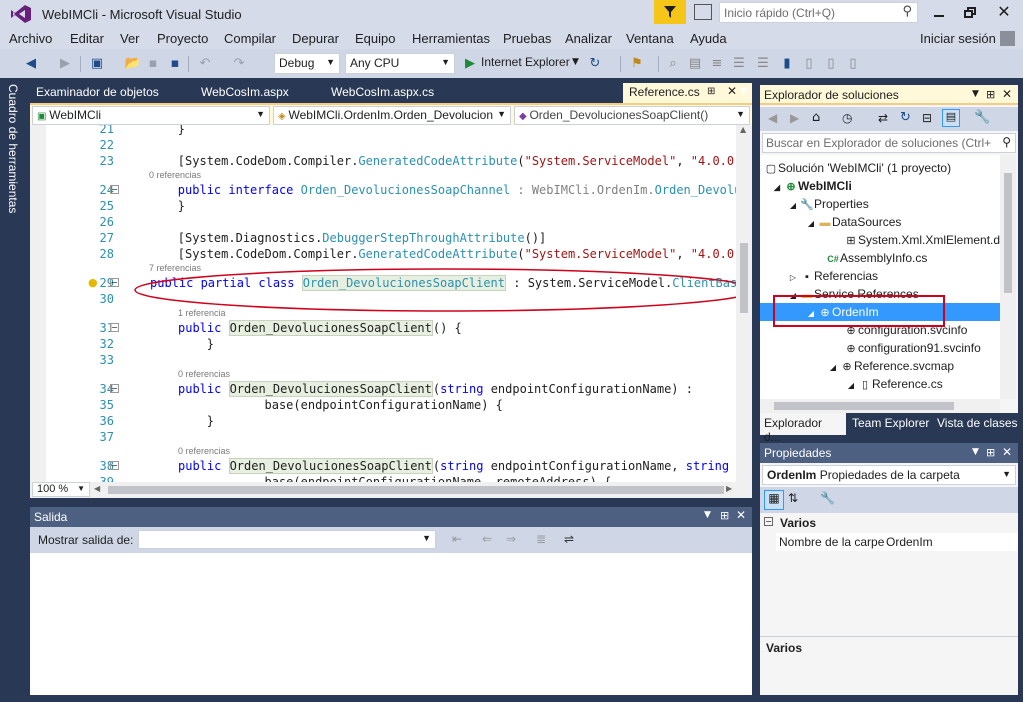  Describe the element at coordinates (695, 63) in the screenshot. I see `format-icon: ▤` at that location.